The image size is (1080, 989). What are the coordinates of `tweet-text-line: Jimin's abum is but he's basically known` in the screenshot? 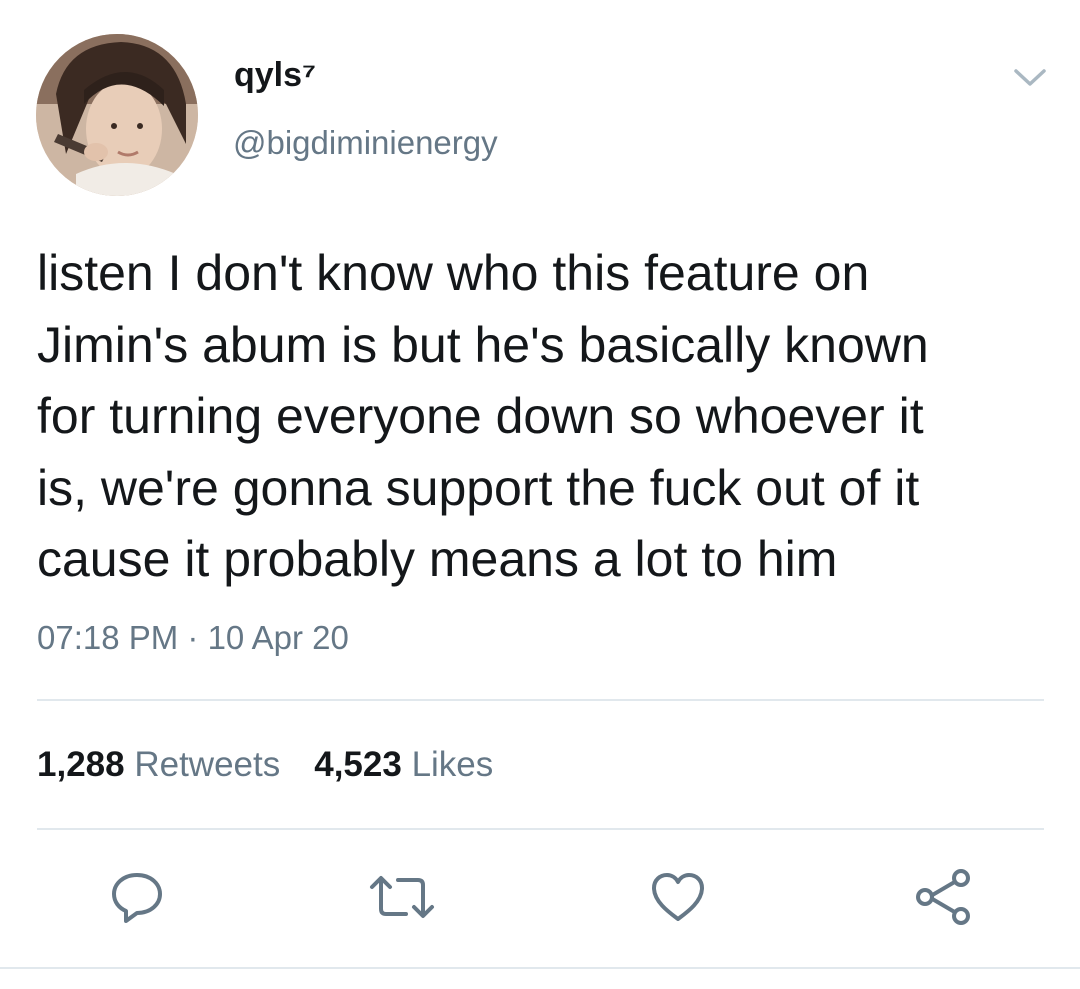 It's located at (483, 344).